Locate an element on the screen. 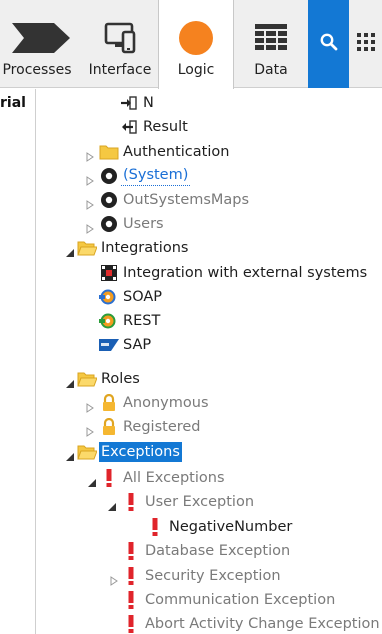  data-grid-icon is located at coordinates (271, 38).